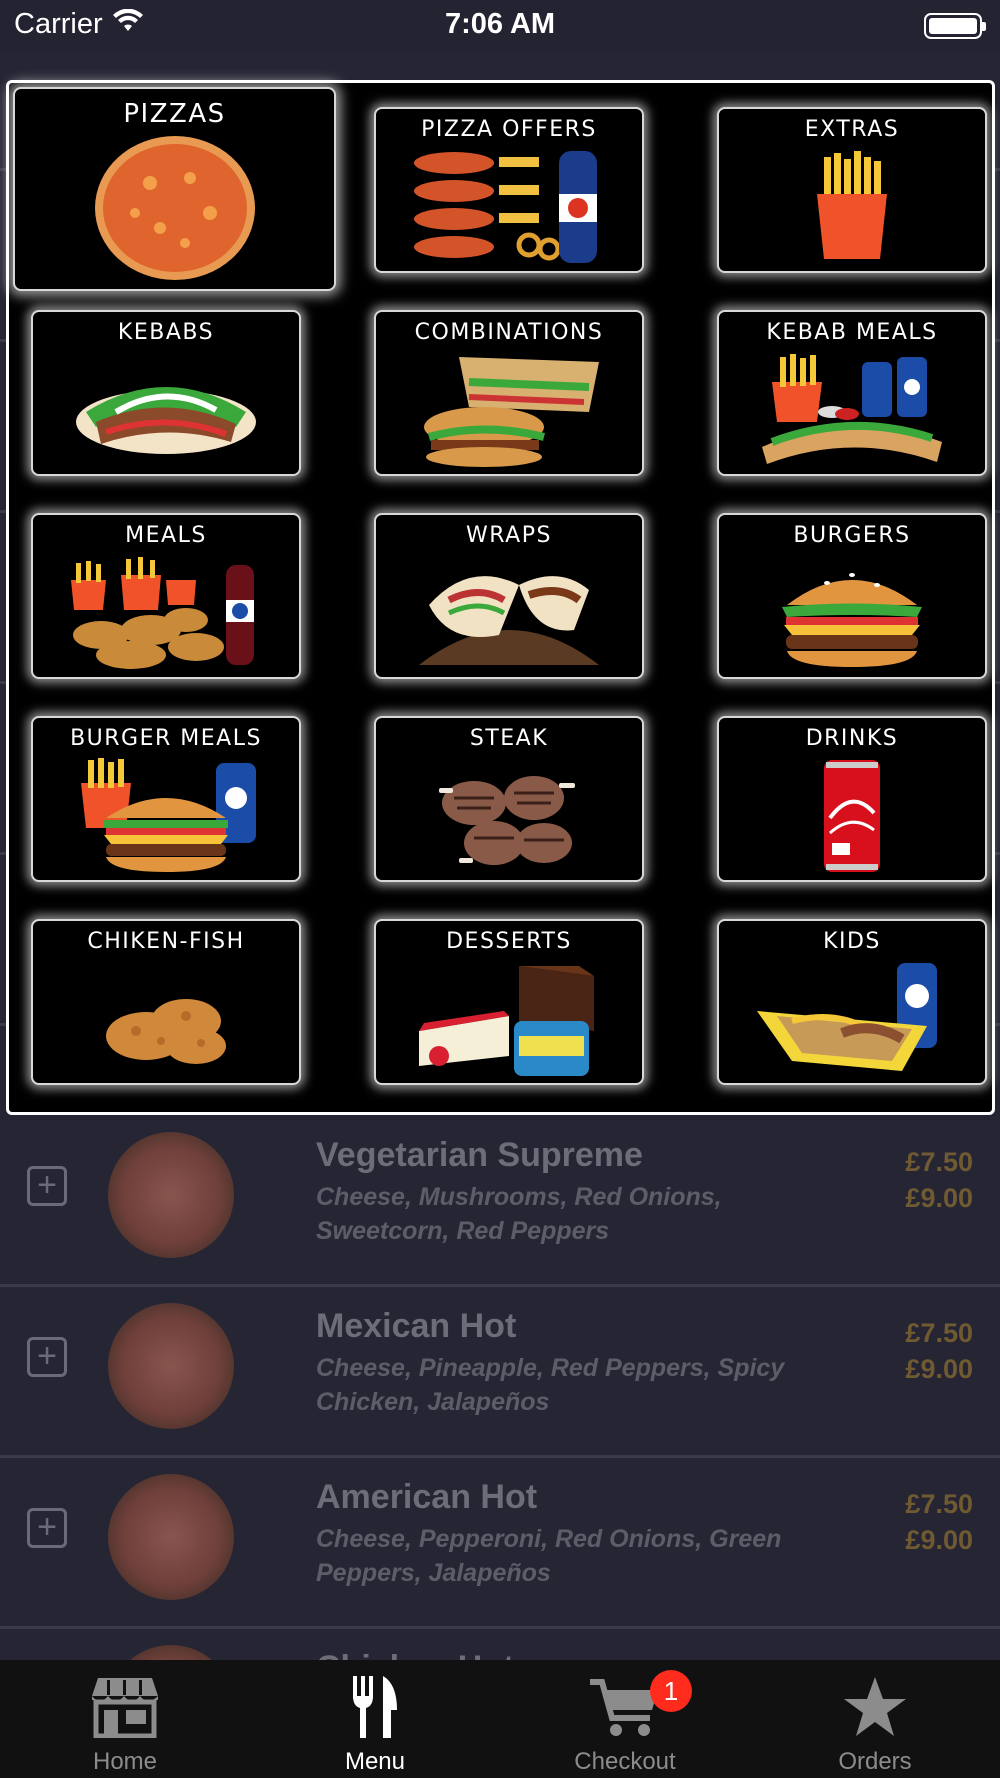 The image size is (1000, 1778). I want to click on steak-icon, so click(509, 818).